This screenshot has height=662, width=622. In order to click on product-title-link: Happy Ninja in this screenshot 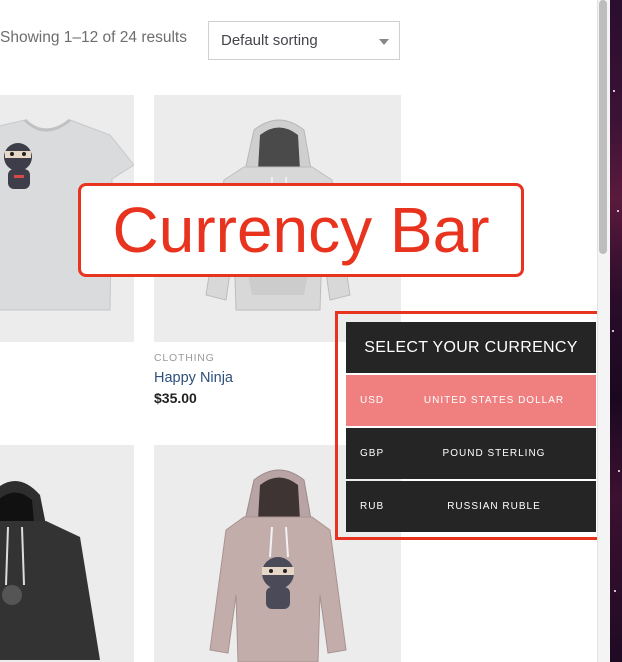, I will do `click(193, 378)`.